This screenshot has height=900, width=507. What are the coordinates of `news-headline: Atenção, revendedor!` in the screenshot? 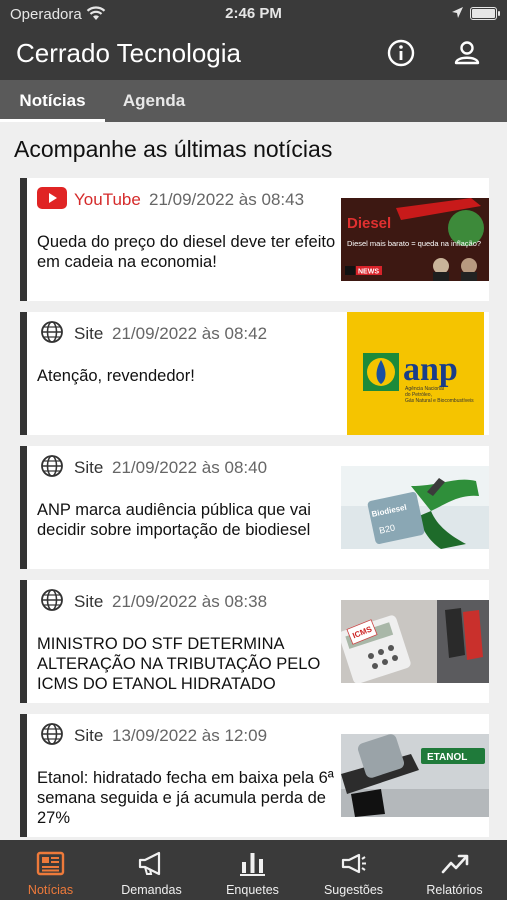 It's located at (116, 376).